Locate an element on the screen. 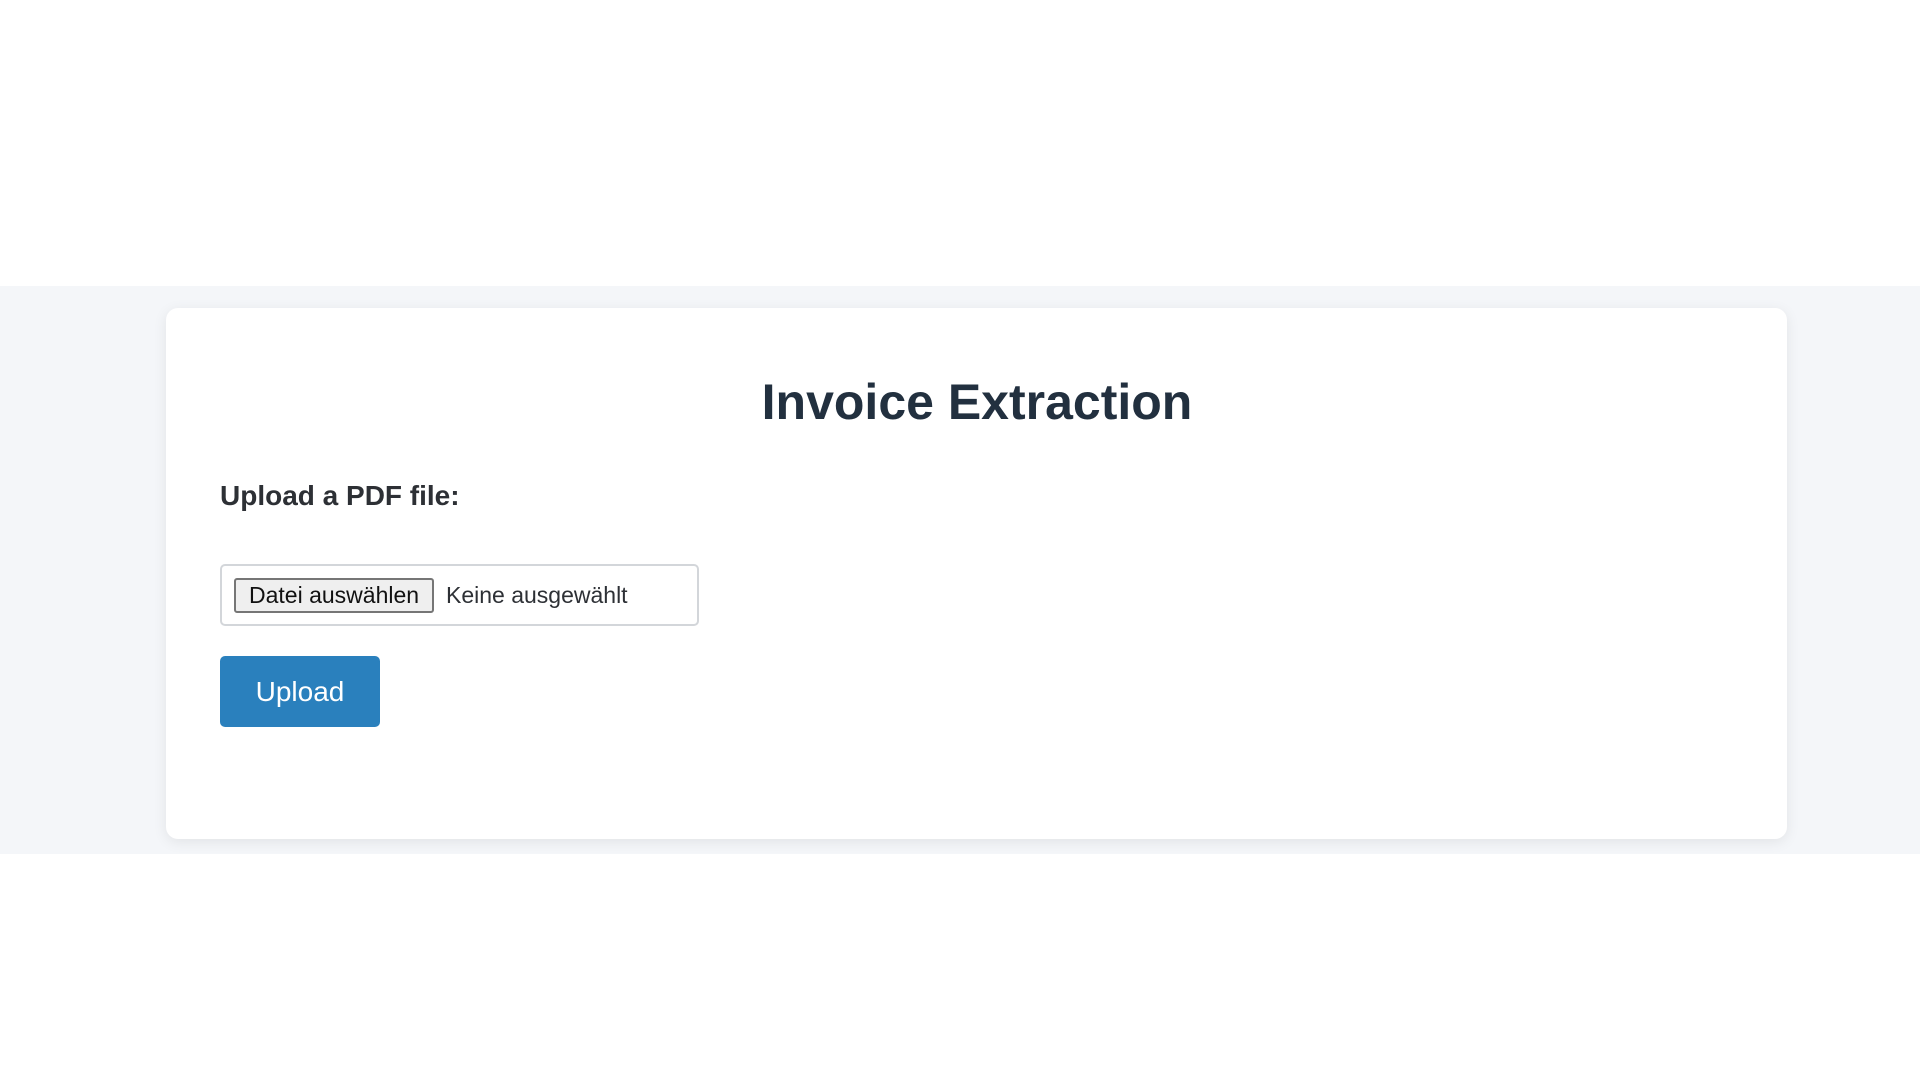  page-title: Invoice Extraction is located at coordinates (977, 402).